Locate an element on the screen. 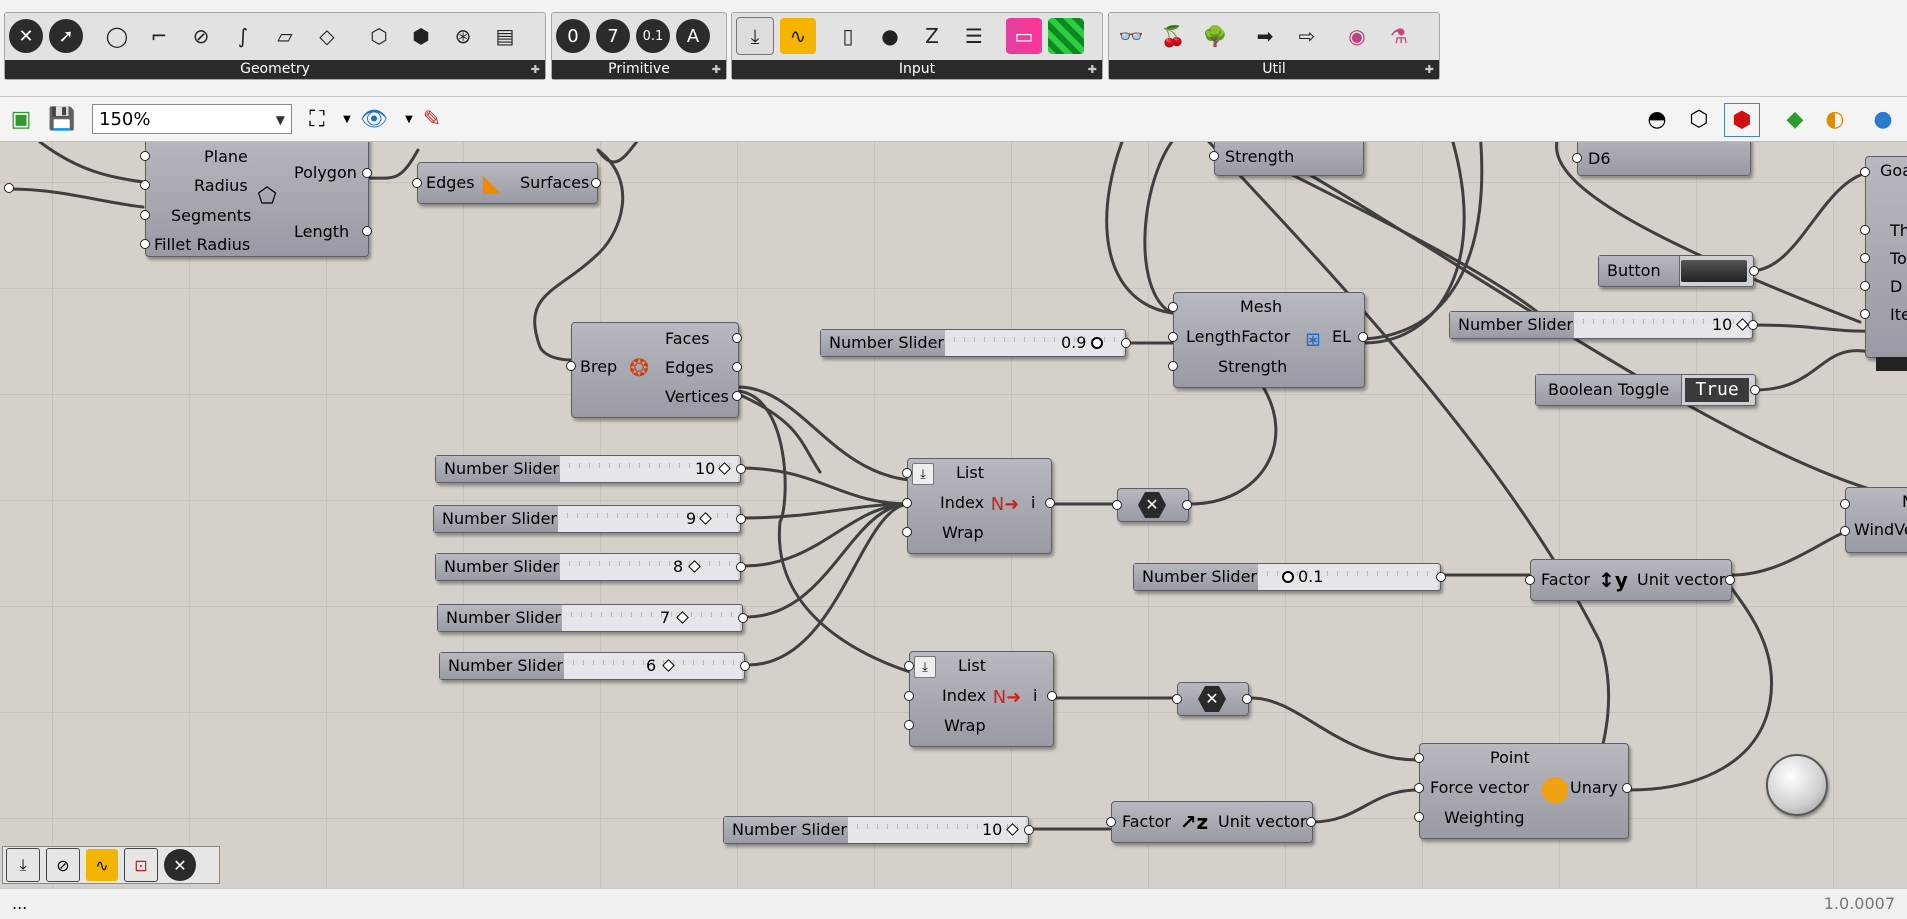  shaded-preview-icon: ⬢ is located at coordinates (1742, 120).